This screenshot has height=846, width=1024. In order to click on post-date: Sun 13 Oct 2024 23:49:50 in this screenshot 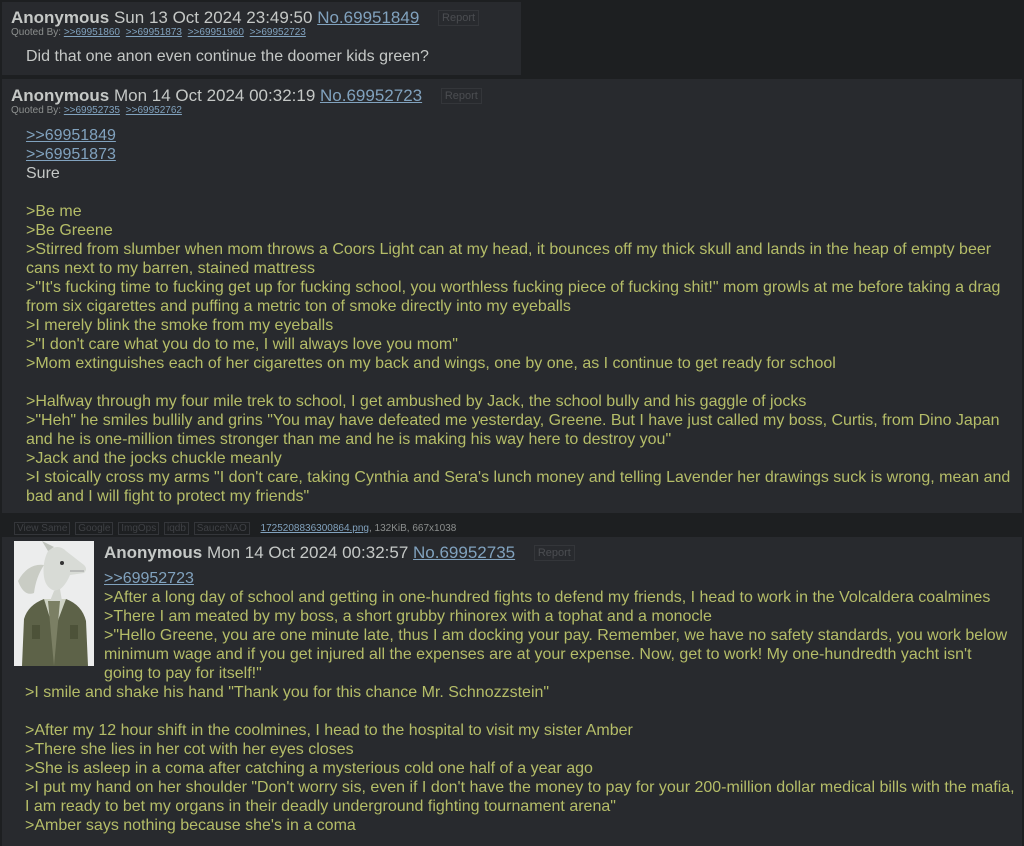, I will do `click(213, 17)`.